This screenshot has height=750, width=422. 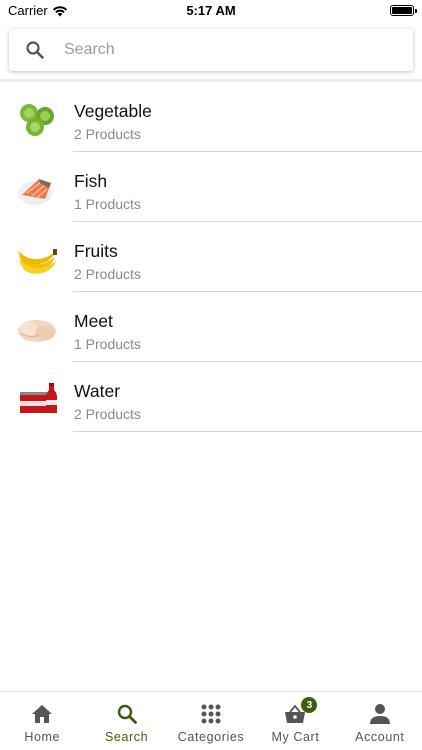 What do you see at coordinates (214, 50) in the screenshot?
I see `search-input` at bounding box center [214, 50].